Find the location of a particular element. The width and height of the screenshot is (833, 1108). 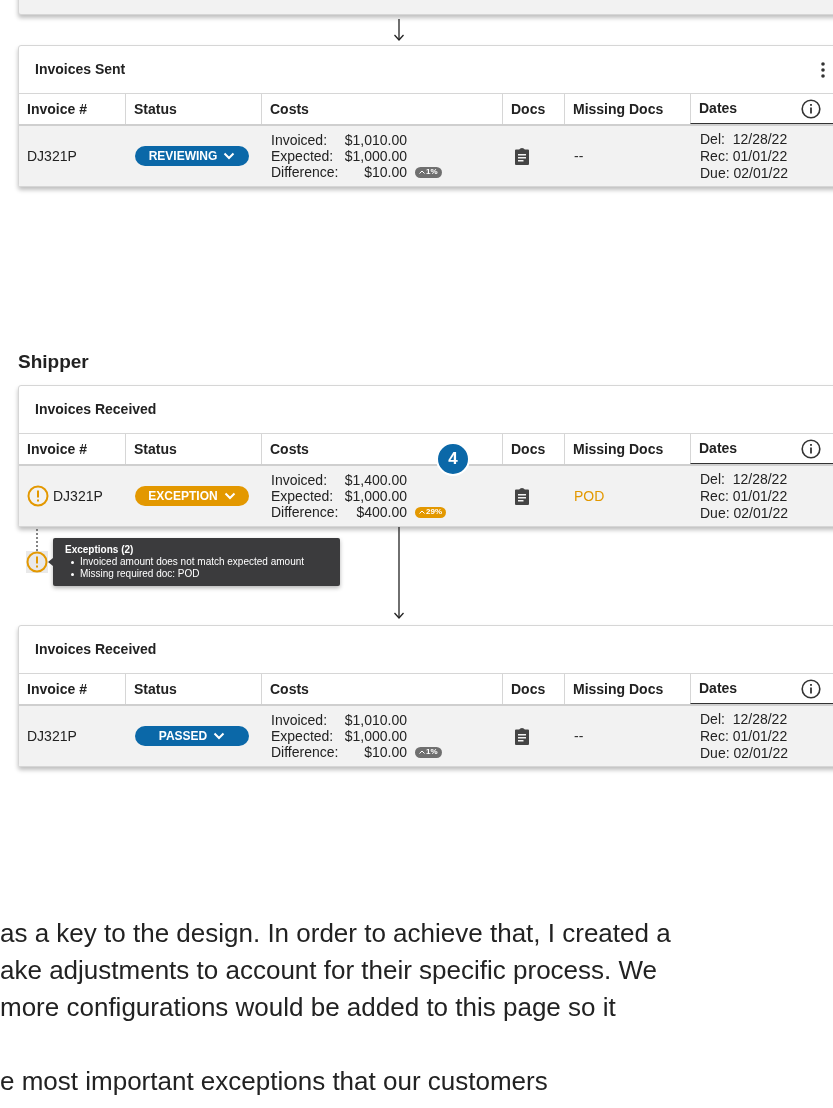

tooltip-item: Invoiced amount does not match expected amount is located at coordinates (192, 562).